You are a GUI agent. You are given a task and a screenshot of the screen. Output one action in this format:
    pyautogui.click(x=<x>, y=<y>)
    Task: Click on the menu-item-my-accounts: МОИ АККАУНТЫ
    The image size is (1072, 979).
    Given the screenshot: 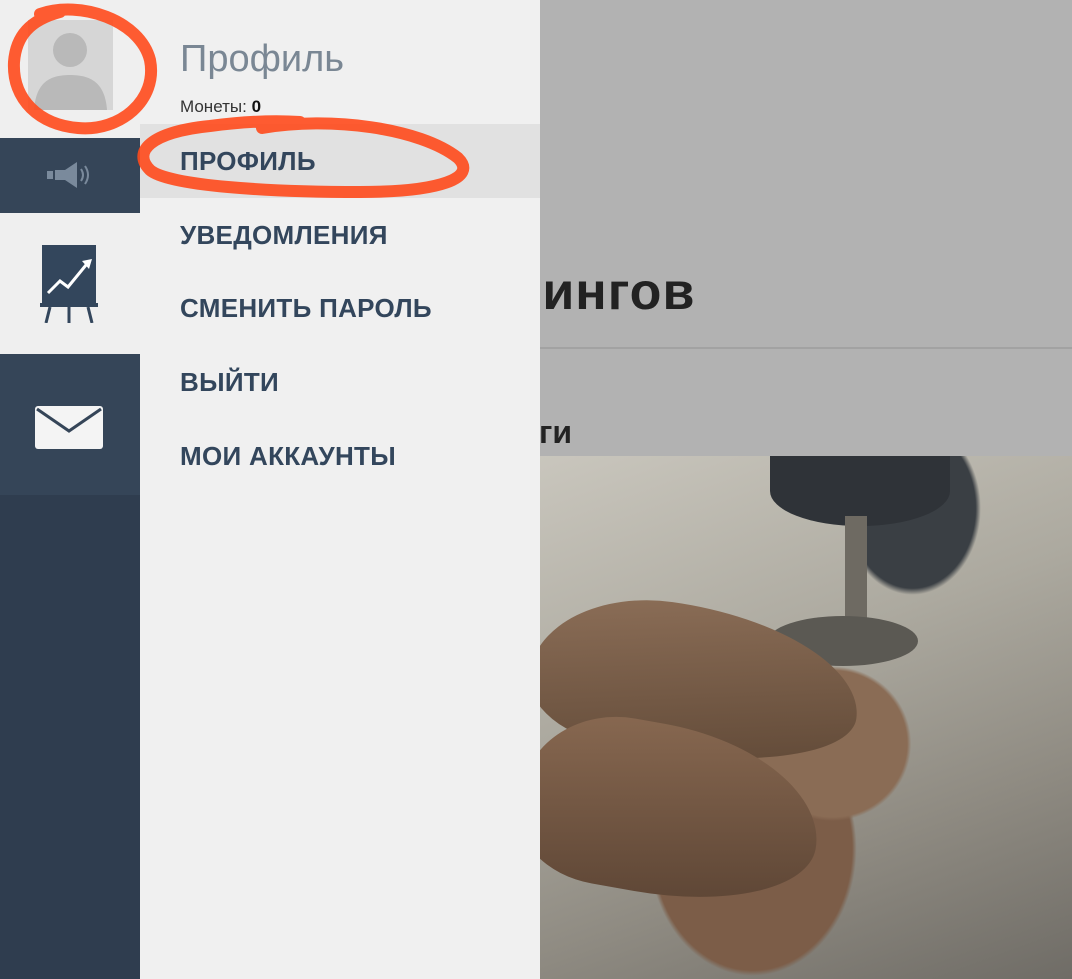 What is the action you would take?
    pyautogui.click(x=340, y=456)
    